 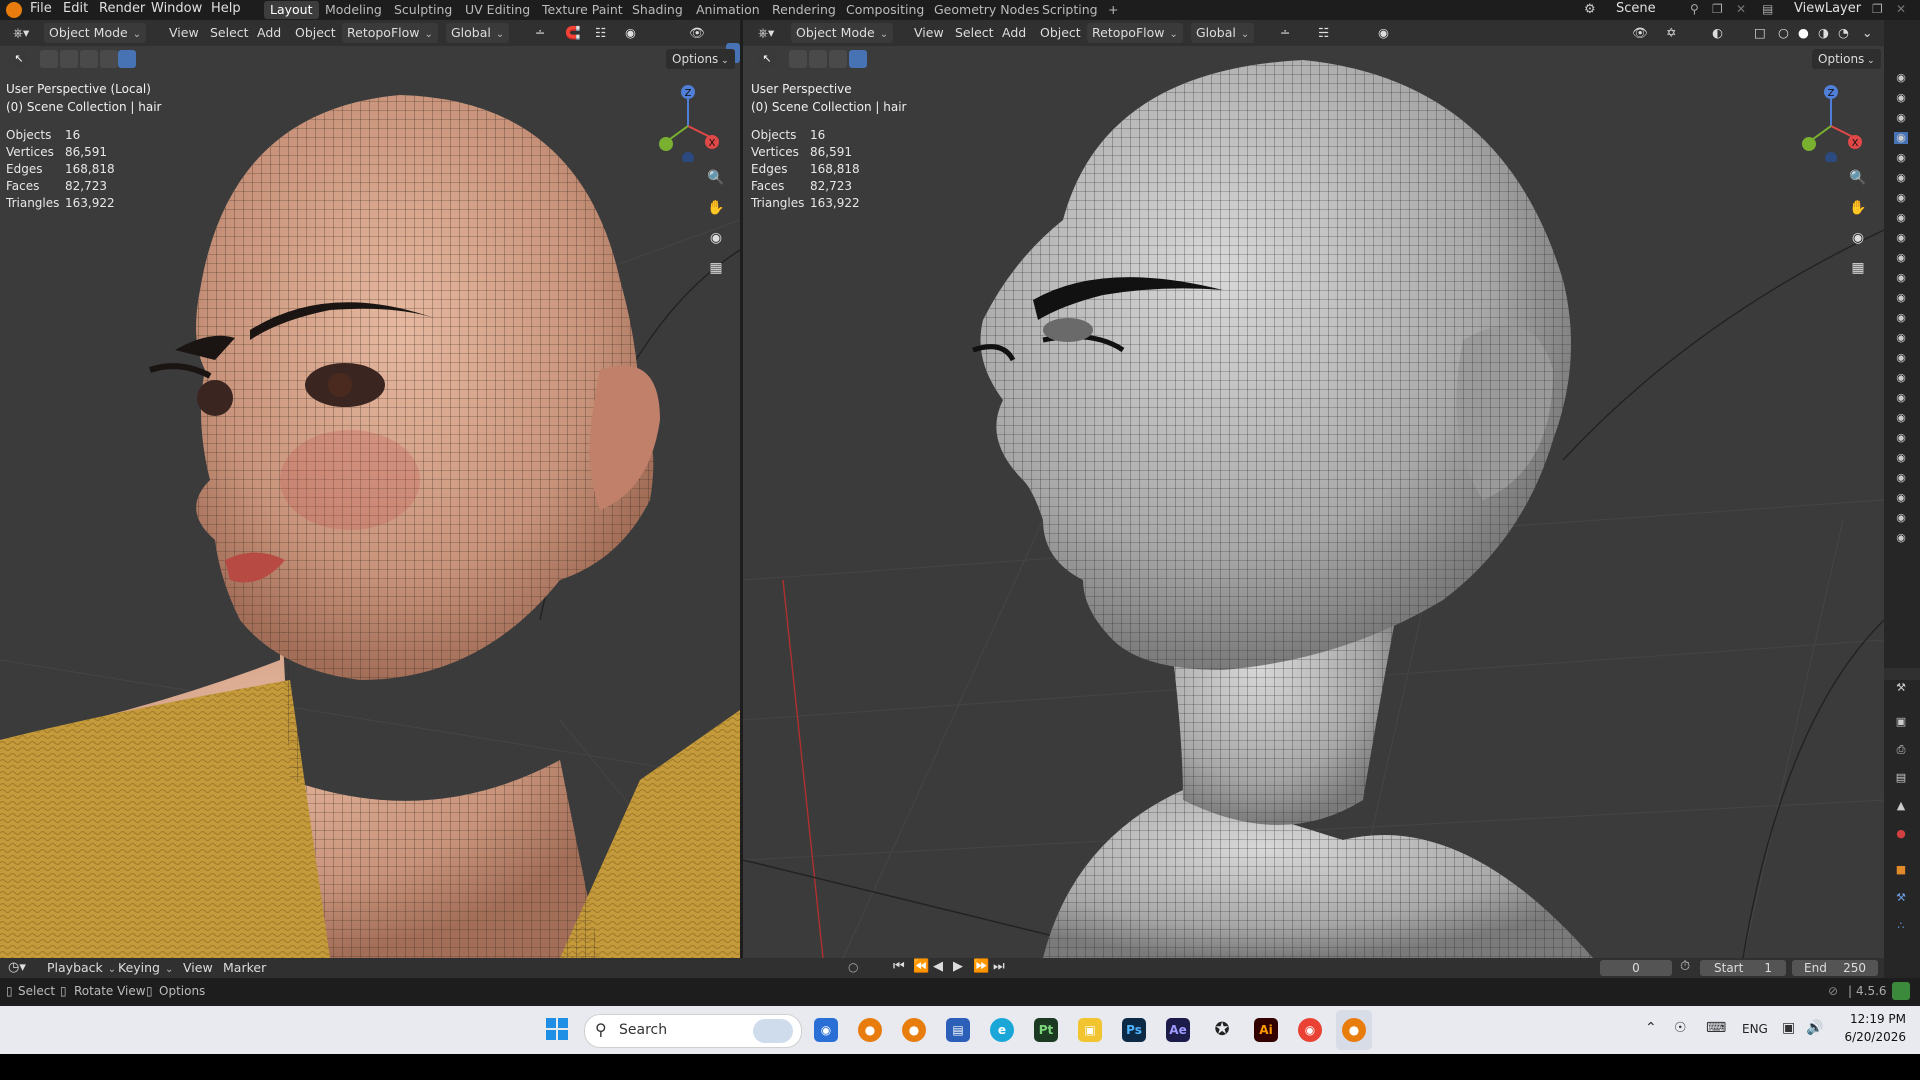 I want to click on left-pivot-icon: ∸, so click(x=540, y=33).